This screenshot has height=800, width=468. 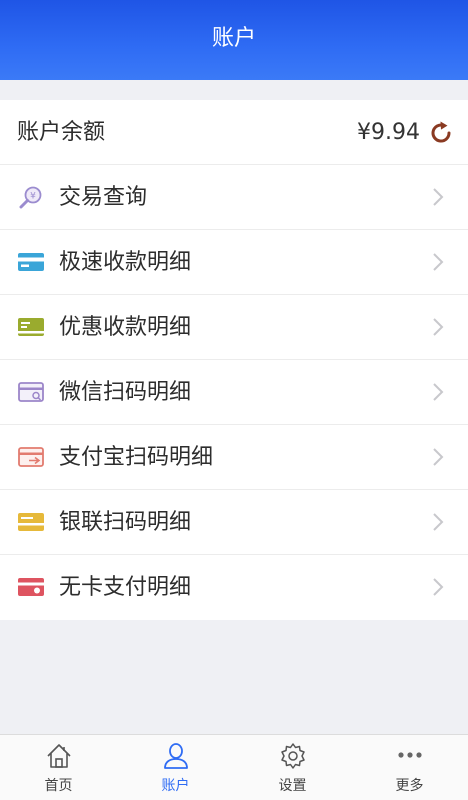 I want to click on menu-item-label: 交易查询, so click(x=103, y=197).